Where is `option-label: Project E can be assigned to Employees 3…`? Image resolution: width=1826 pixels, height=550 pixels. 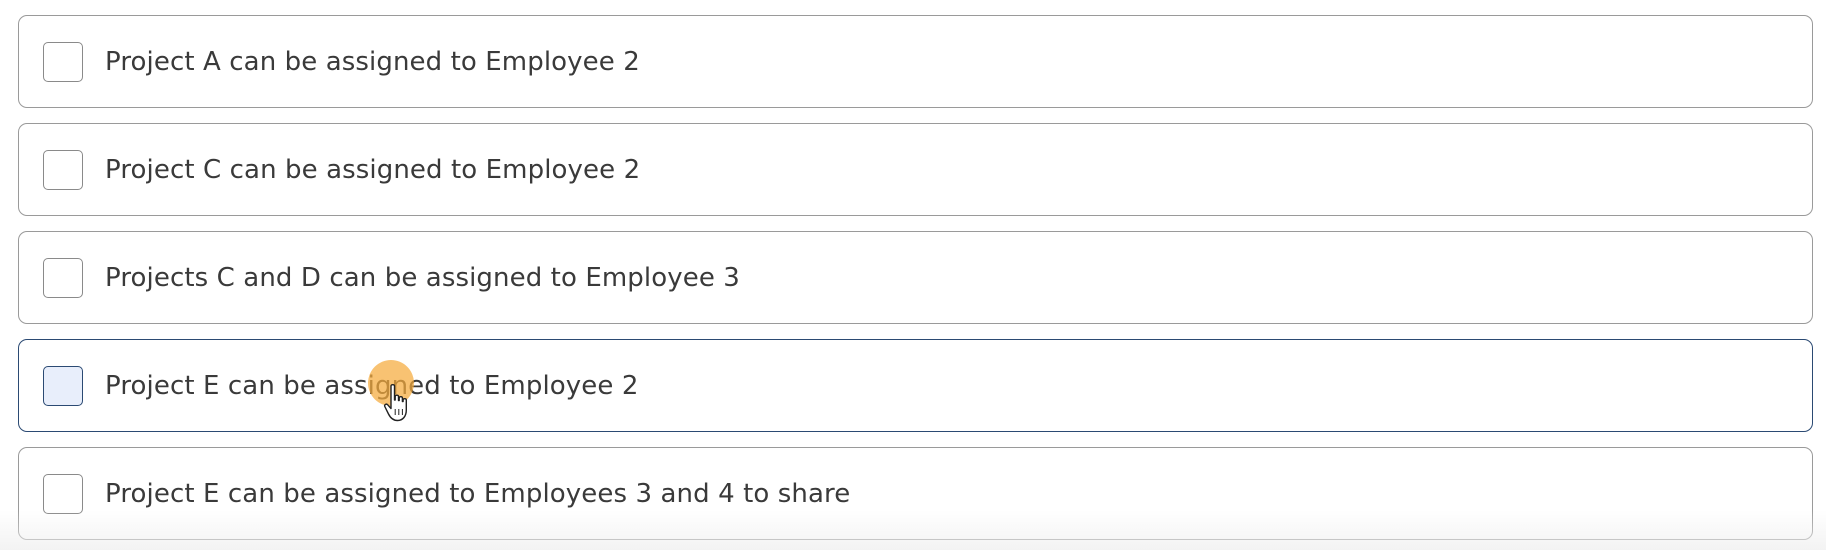
option-label: Project E can be assigned to Employees 3… is located at coordinates (478, 493).